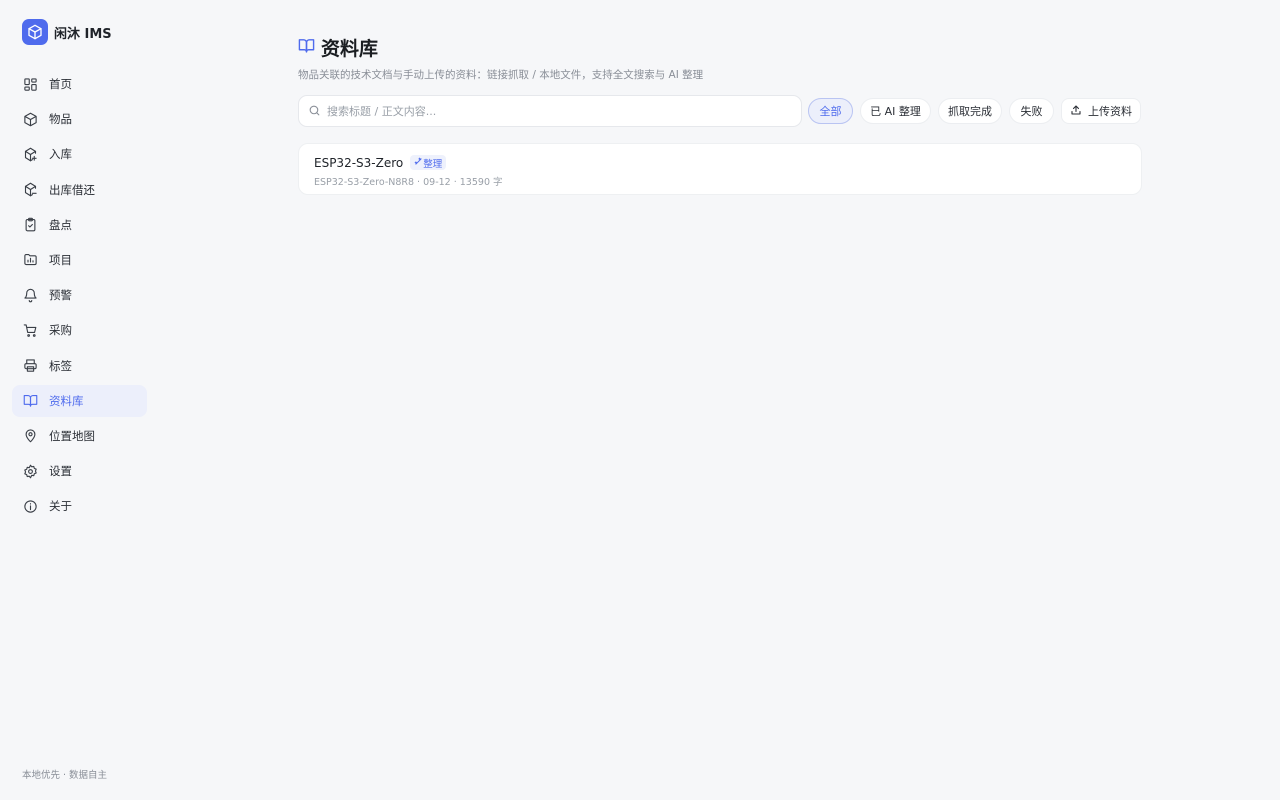 This screenshot has height=800, width=1280. What do you see at coordinates (60, 119) in the screenshot?
I see `sidebar-item-label: 物品` at bounding box center [60, 119].